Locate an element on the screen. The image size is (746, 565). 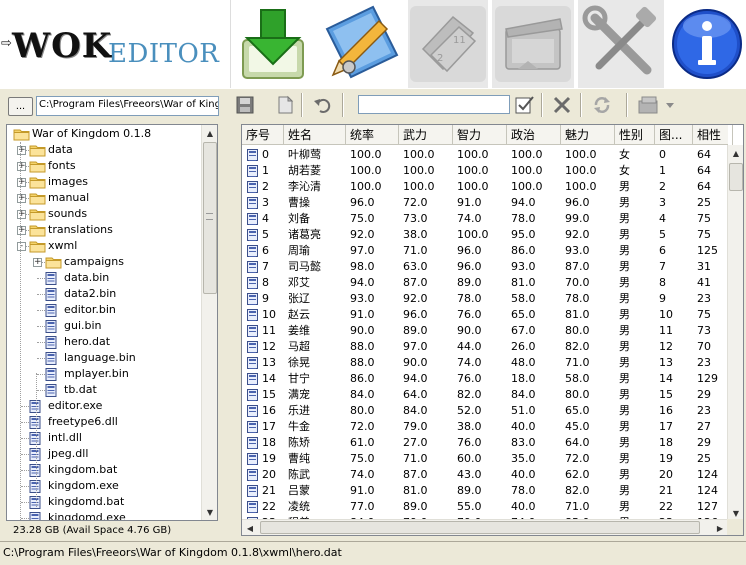
grid-hscroll-thumb is located at coordinates (480, 527).